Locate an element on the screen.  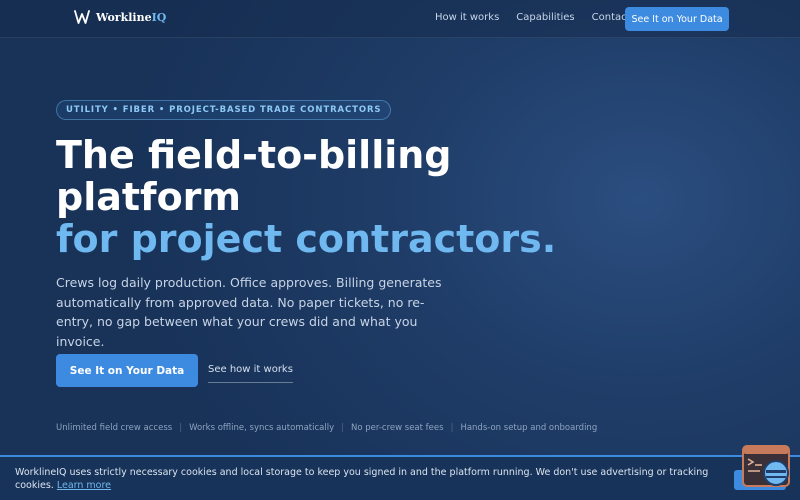
brand-logo: WorklineIQ is located at coordinates (120, 17).